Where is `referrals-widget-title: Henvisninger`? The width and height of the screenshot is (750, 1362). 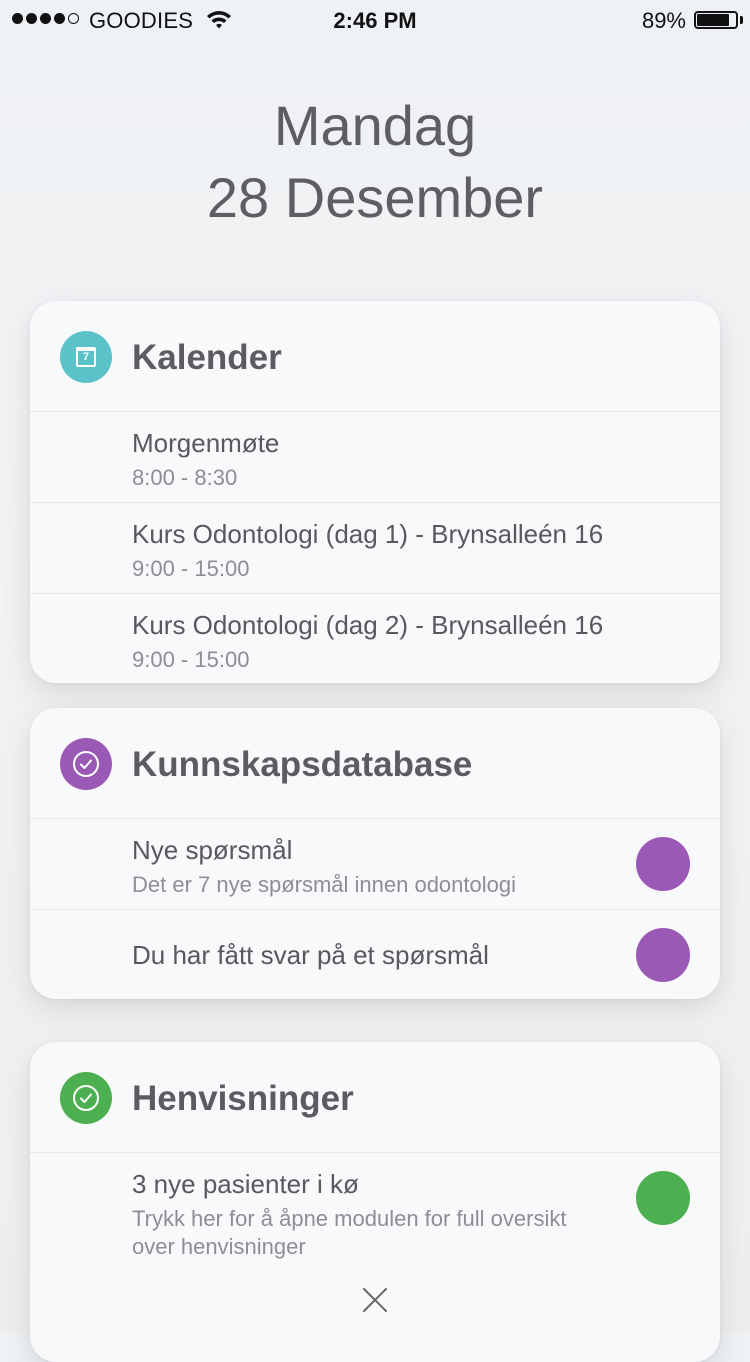 referrals-widget-title: Henvisninger is located at coordinates (243, 1098).